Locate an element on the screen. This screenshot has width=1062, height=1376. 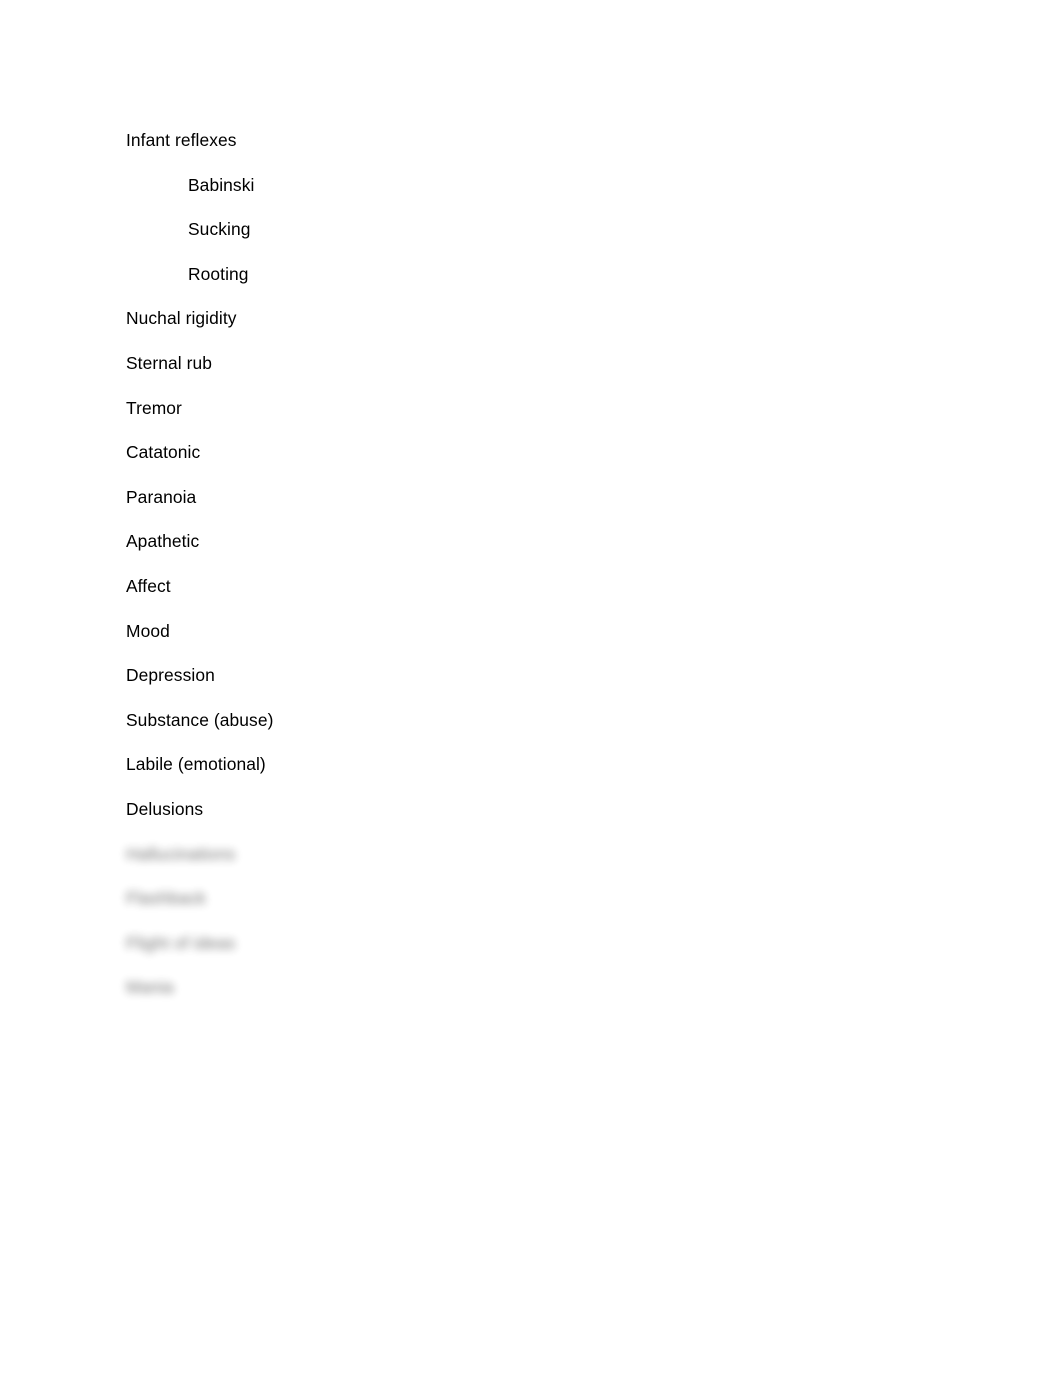
outline-line: Affect is located at coordinates (148, 585).